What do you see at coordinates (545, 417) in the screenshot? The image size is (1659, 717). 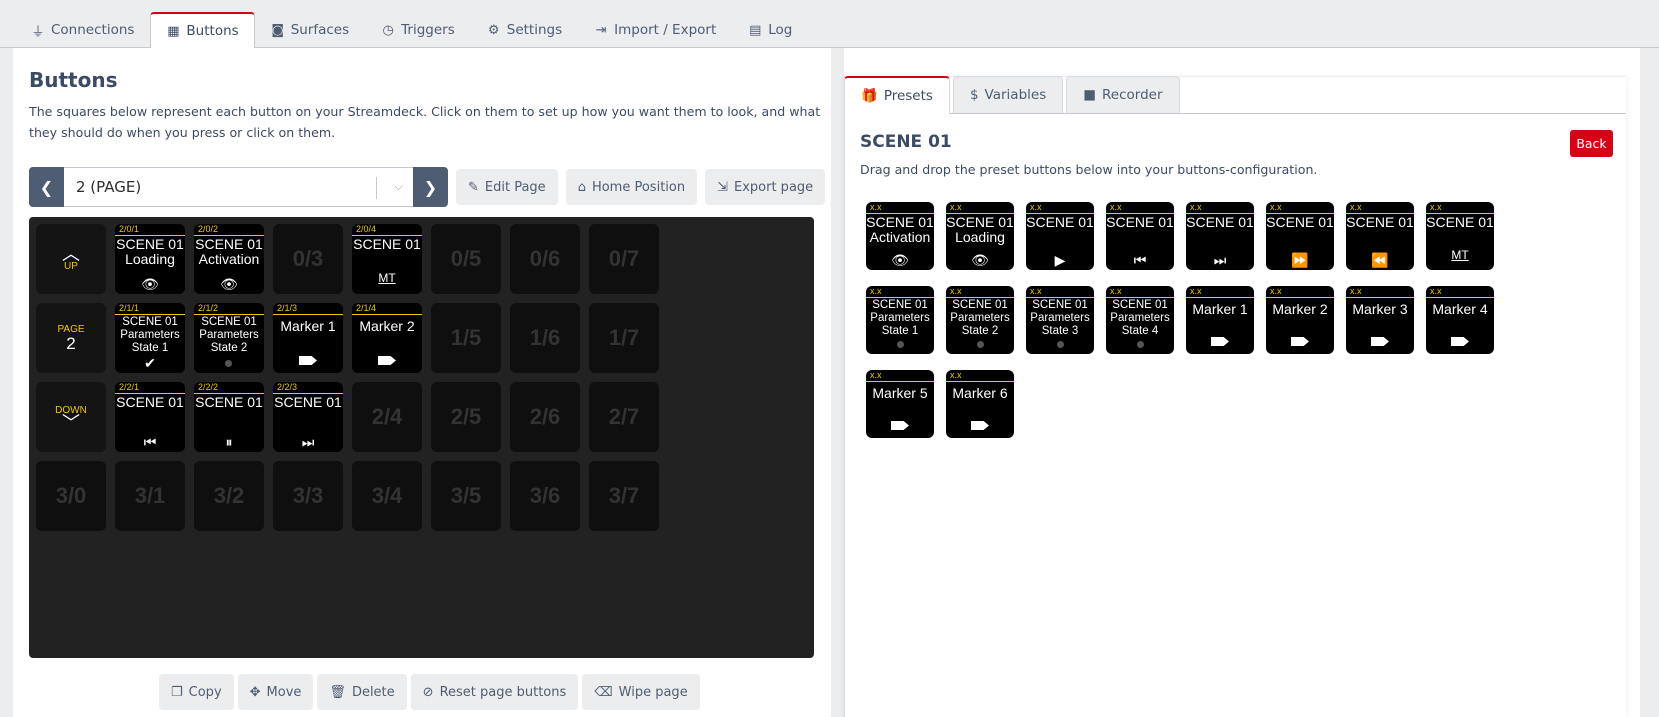 I see `empty-slot: 2/6` at bounding box center [545, 417].